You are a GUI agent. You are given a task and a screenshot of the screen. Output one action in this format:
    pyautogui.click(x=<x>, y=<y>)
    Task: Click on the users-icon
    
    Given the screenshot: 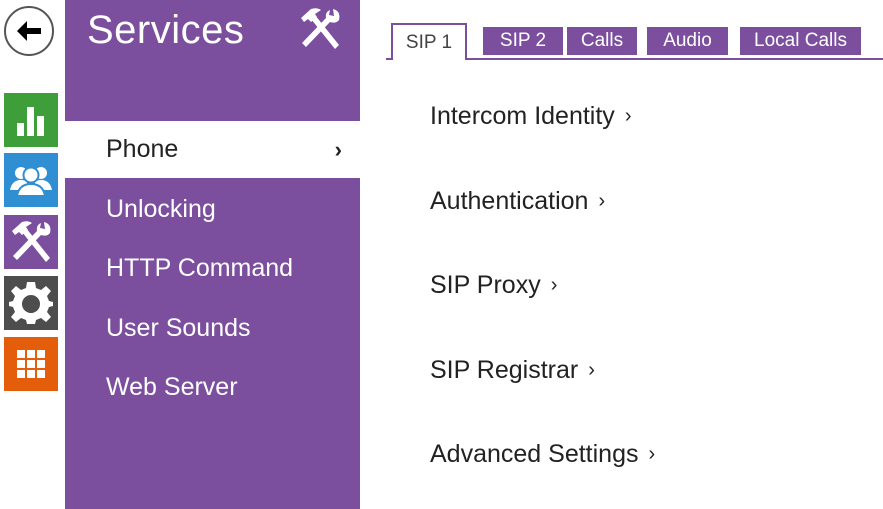 What is the action you would take?
    pyautogui.click(x=31, y=181)
    